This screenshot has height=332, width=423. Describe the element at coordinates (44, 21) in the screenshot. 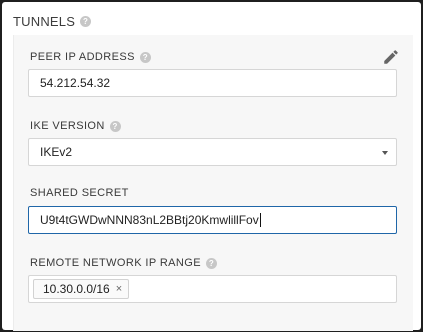

I see `section-title: TUNNELS` at that location.